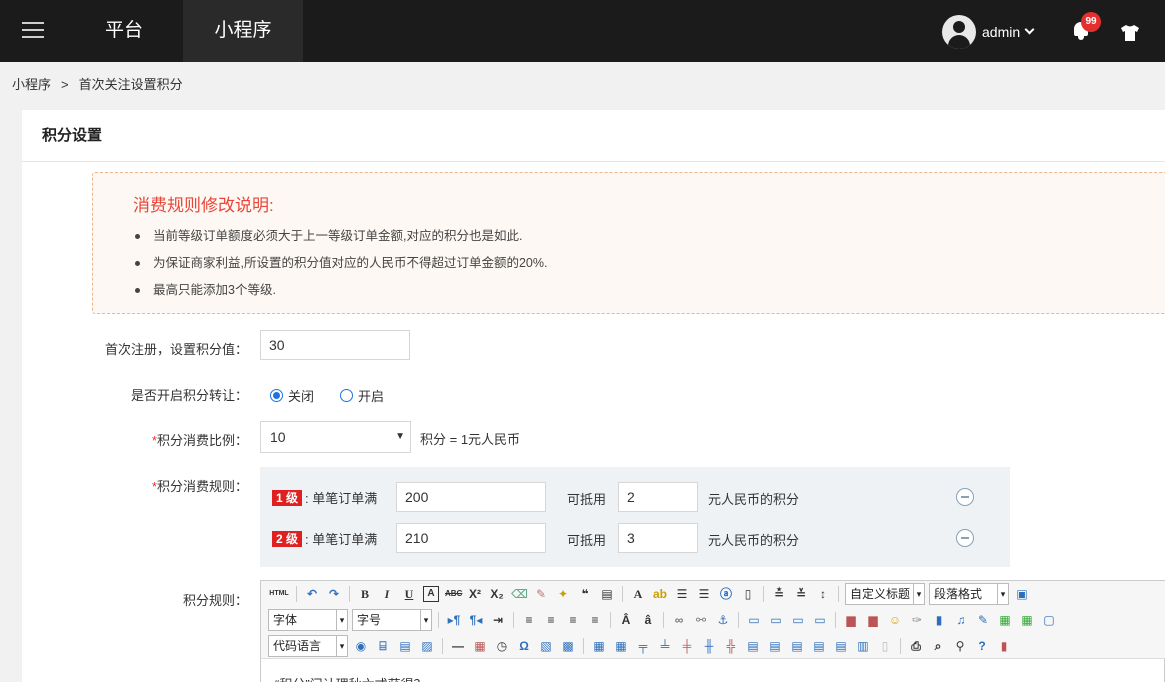 Image resolution: width=1165 pixels, height=682 pixels. What do you see at coordinates (524, 646) in the screenshot?
I see `special-chars-icon: Ω` at bounding box center [524, 646].